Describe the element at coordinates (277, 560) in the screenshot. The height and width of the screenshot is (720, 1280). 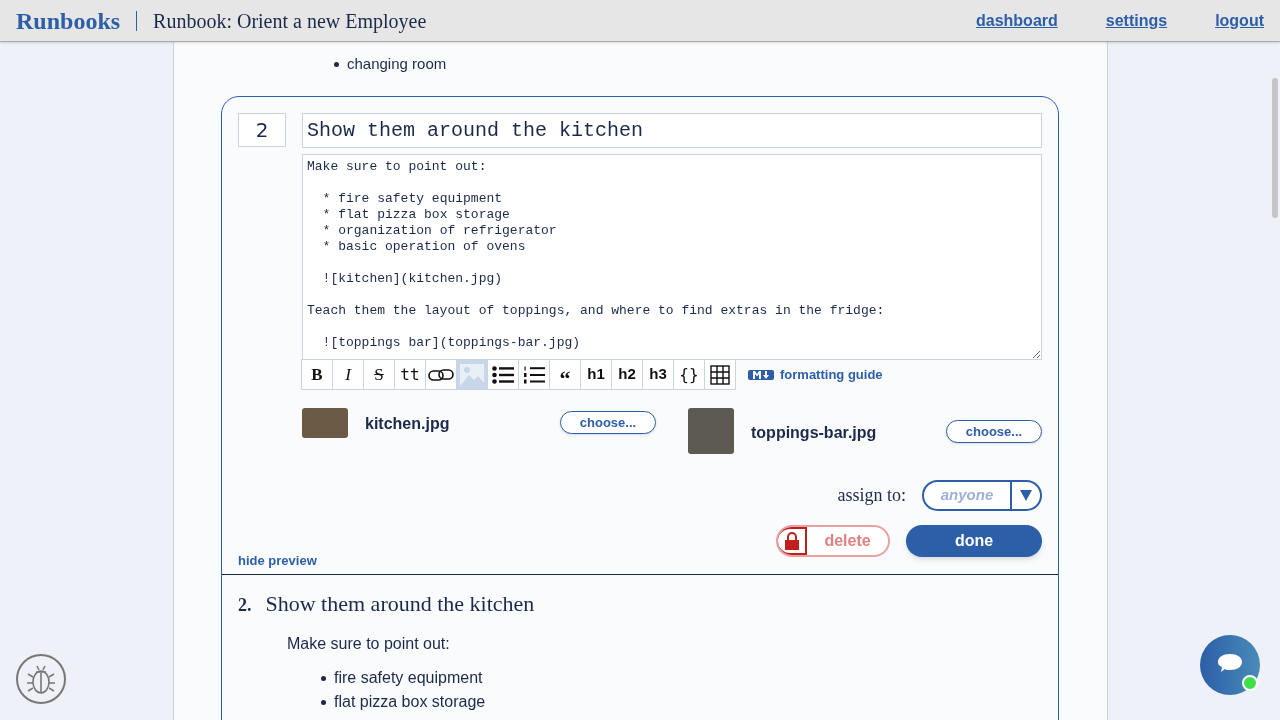
I see `hide-preview-link: hide preview` at that location.